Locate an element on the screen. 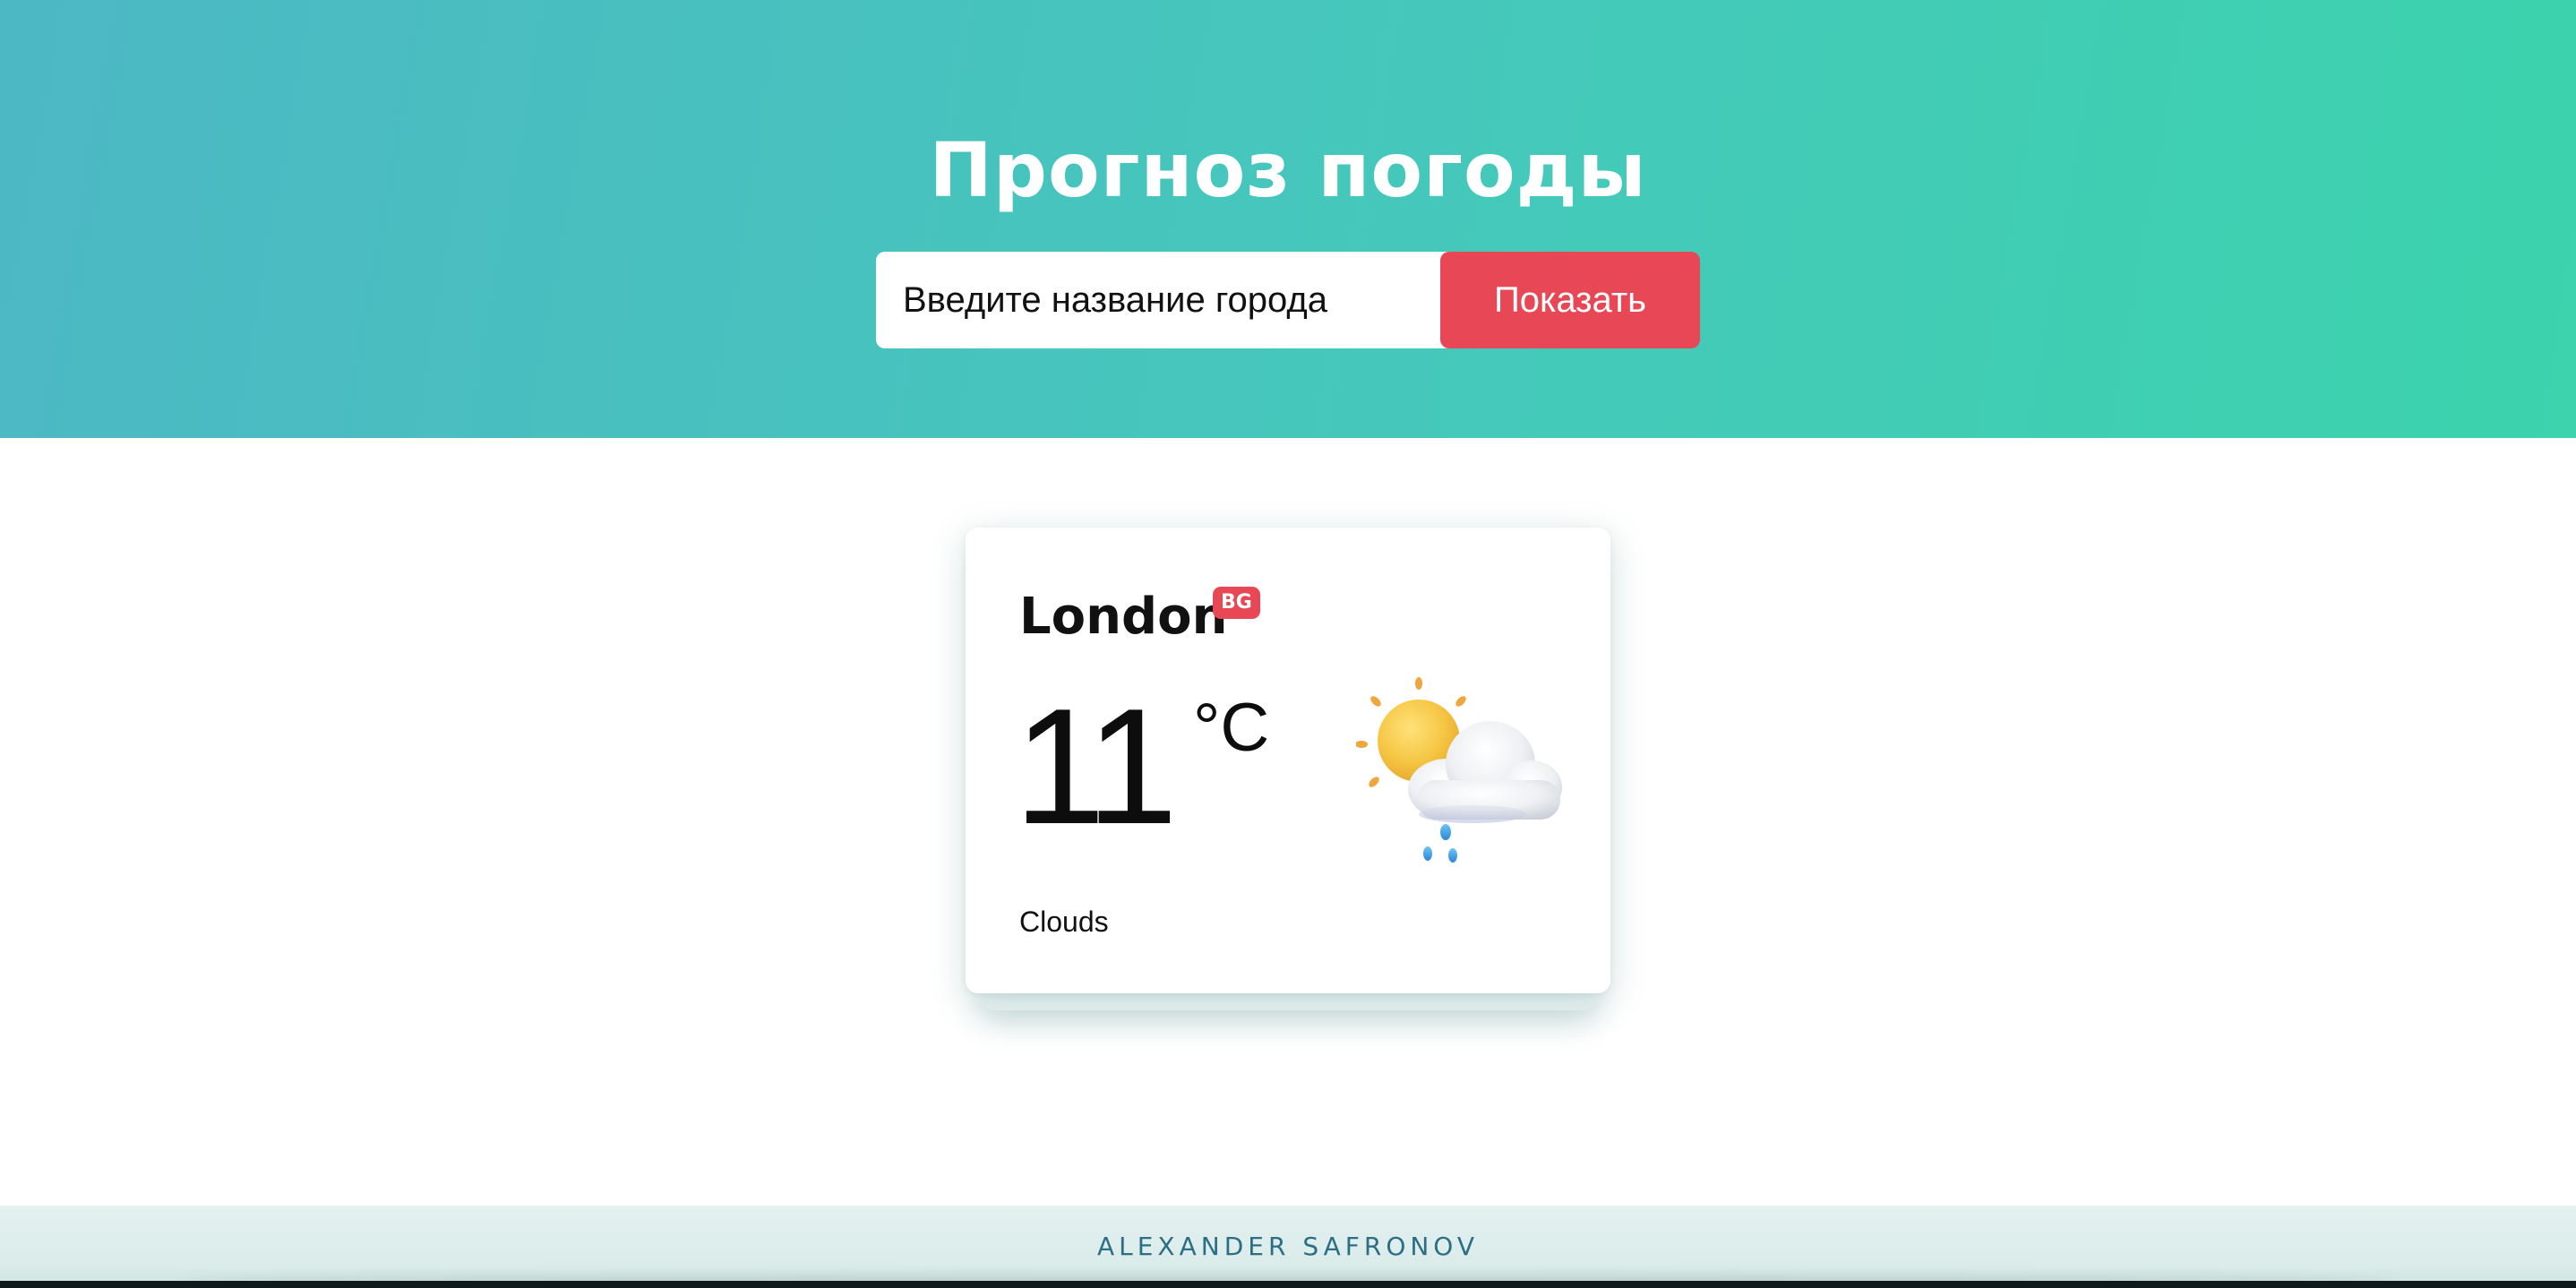 The width and height of the screenshot is (2576, 1288). weather-card: London BG 11 °C Clouds is located at coordinates (1288, 760).